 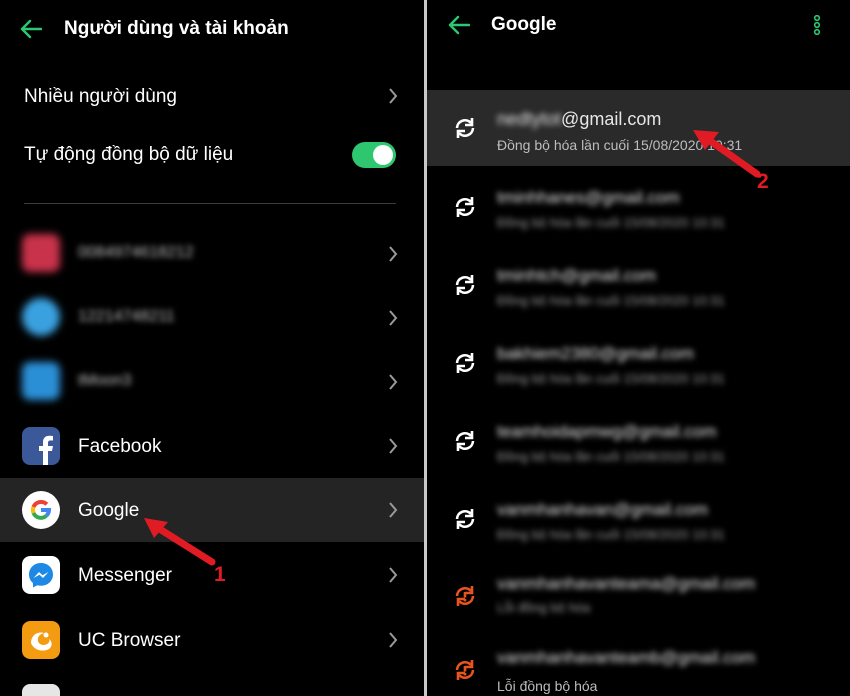 What do you see at coordinates (220, 574) in the screenshot?
I see `annotation-label-1: 1` at bounding box center [220, 574].